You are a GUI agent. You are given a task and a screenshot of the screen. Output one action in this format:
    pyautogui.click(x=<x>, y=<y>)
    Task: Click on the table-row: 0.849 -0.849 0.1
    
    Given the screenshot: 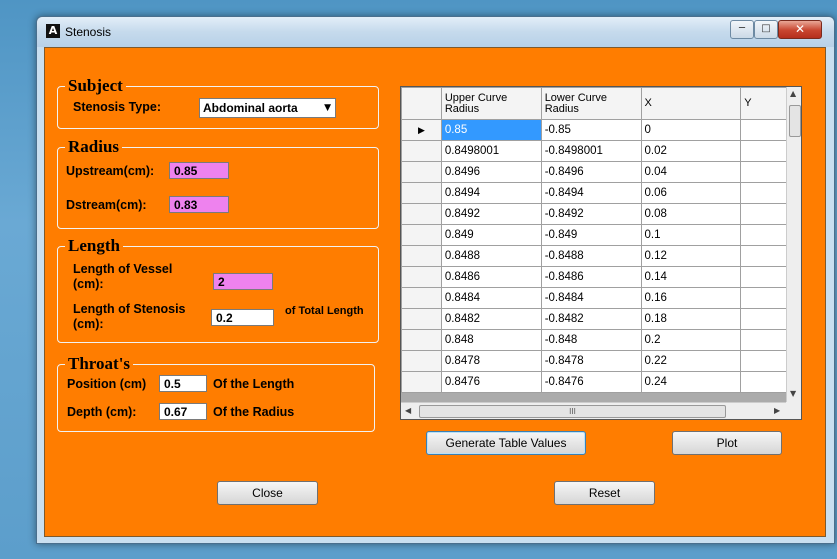 What is the action you would take?
    pyautogui.click(x=601, y=235)
    